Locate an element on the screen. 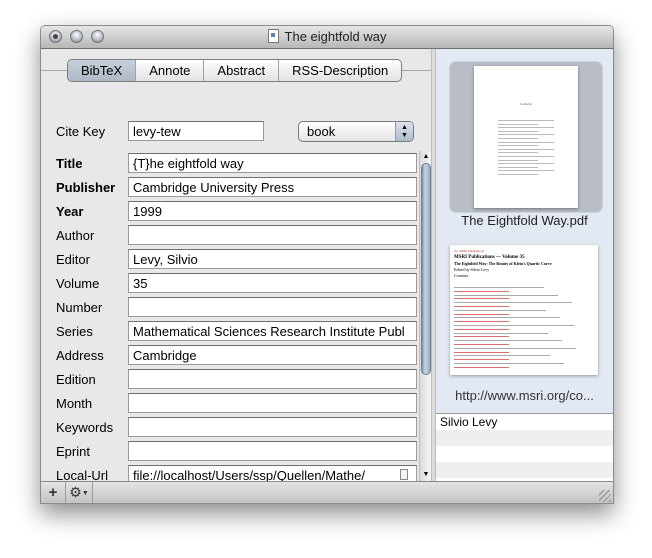 The image size is (652, 558). cite-key-label: Cite Key is located at coordinates (81, 131).